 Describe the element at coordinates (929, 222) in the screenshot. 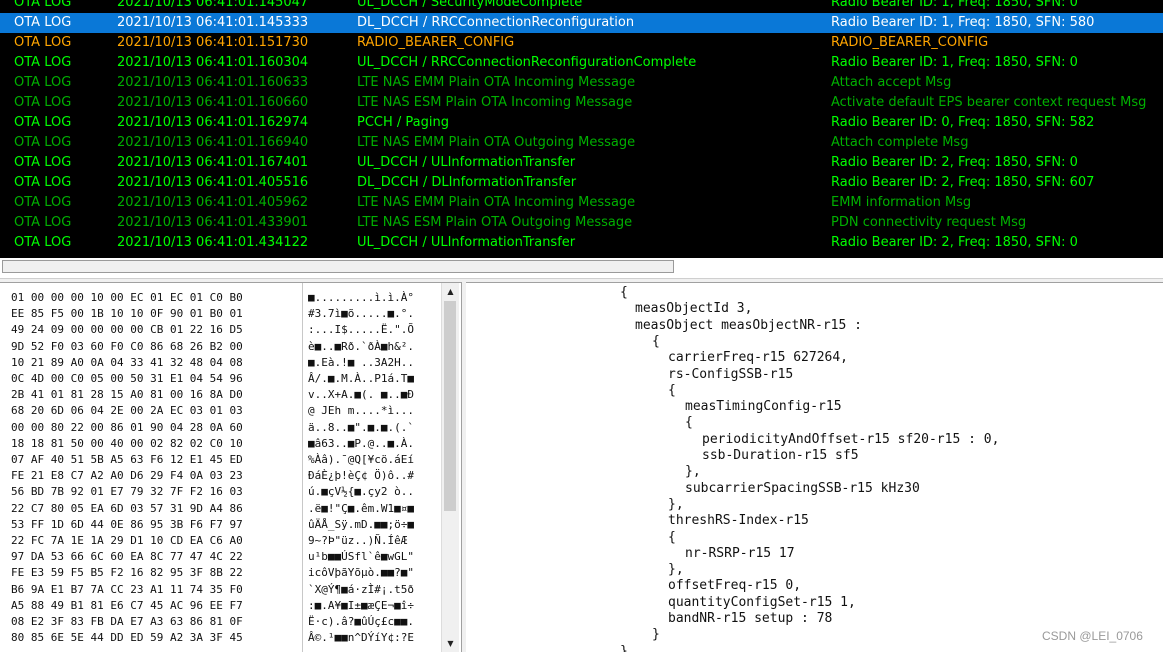

I see `log-info-cell: PDN connectivity request Msg` at that location.